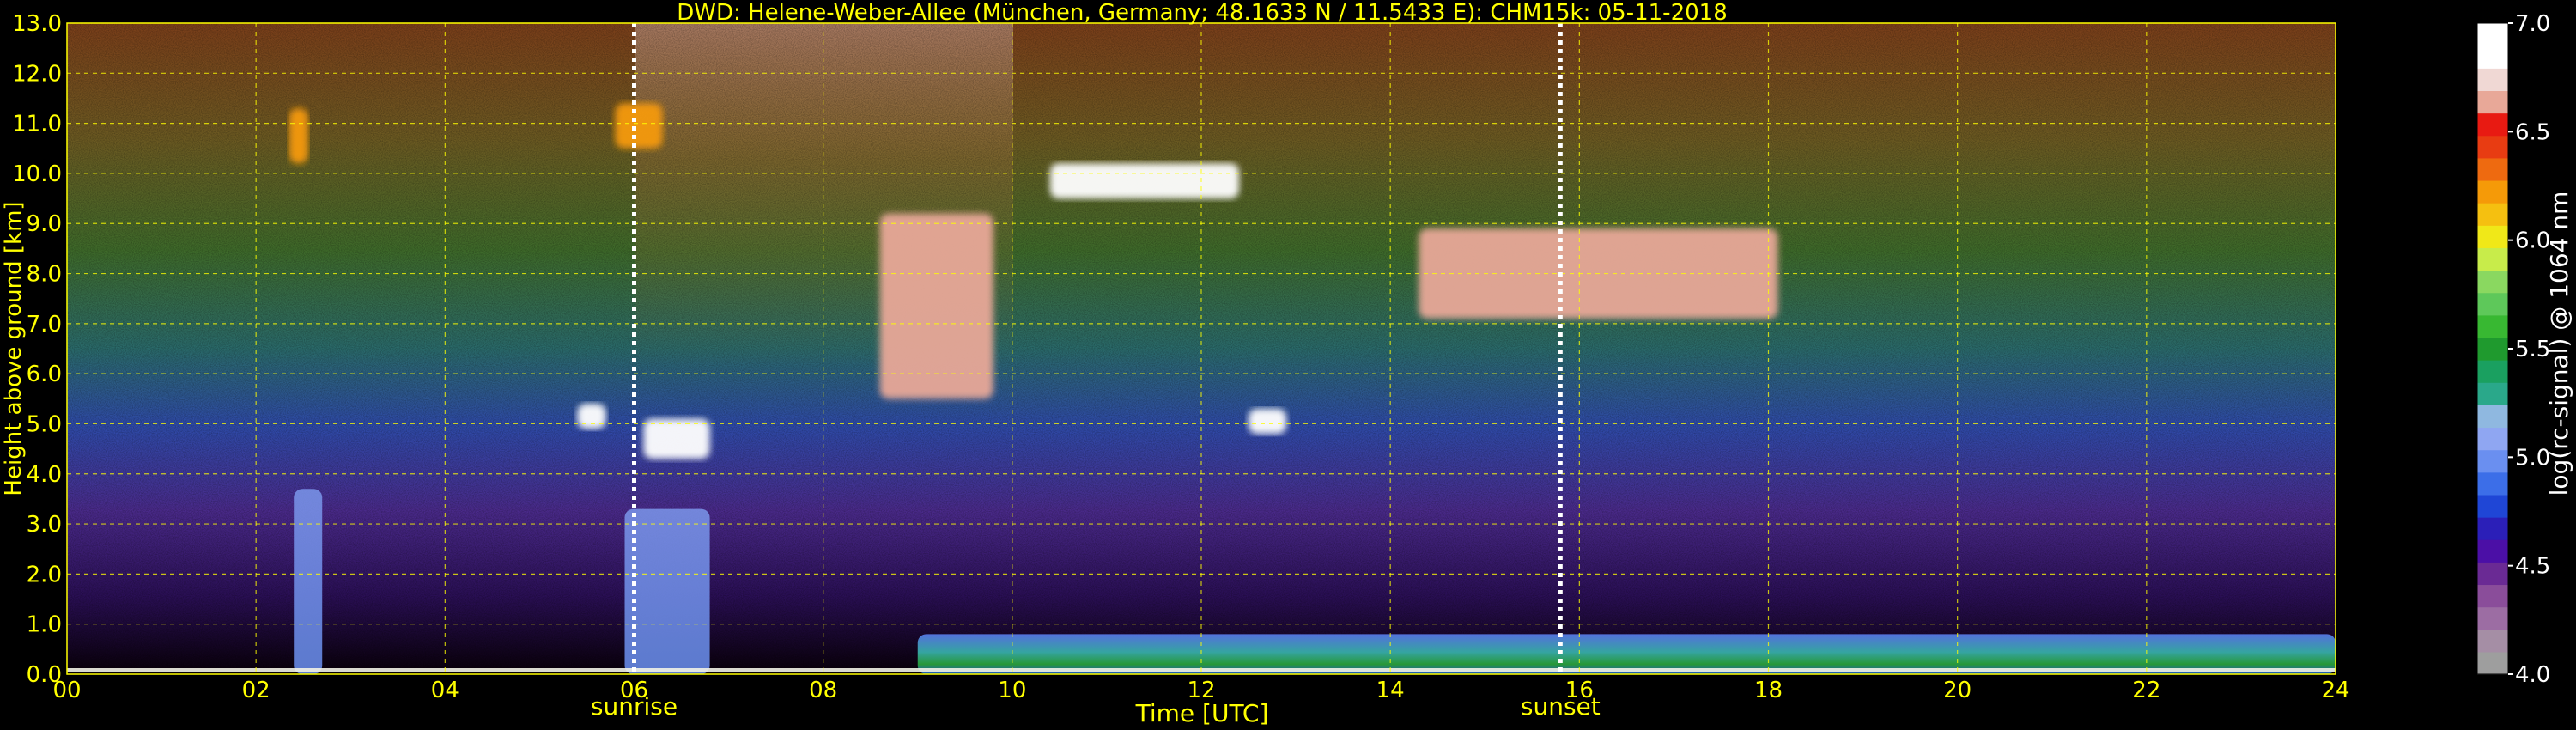 Image resolution: width=2576 pixels, height=730 pixels. What do you see at coordinates (37, 74) in the screenshot?
I see `y-tick-label: 12.0` at bounding box center [37, 74].